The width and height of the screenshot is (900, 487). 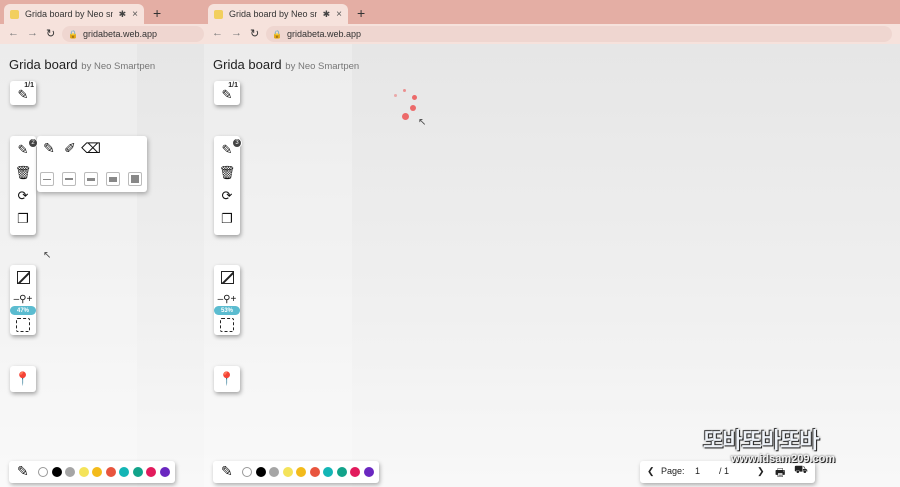 What do you see at coordinates (326, 13) in the screenshot?
I see `bluetooth-icon: ✱` at bounding box center [326, 13].